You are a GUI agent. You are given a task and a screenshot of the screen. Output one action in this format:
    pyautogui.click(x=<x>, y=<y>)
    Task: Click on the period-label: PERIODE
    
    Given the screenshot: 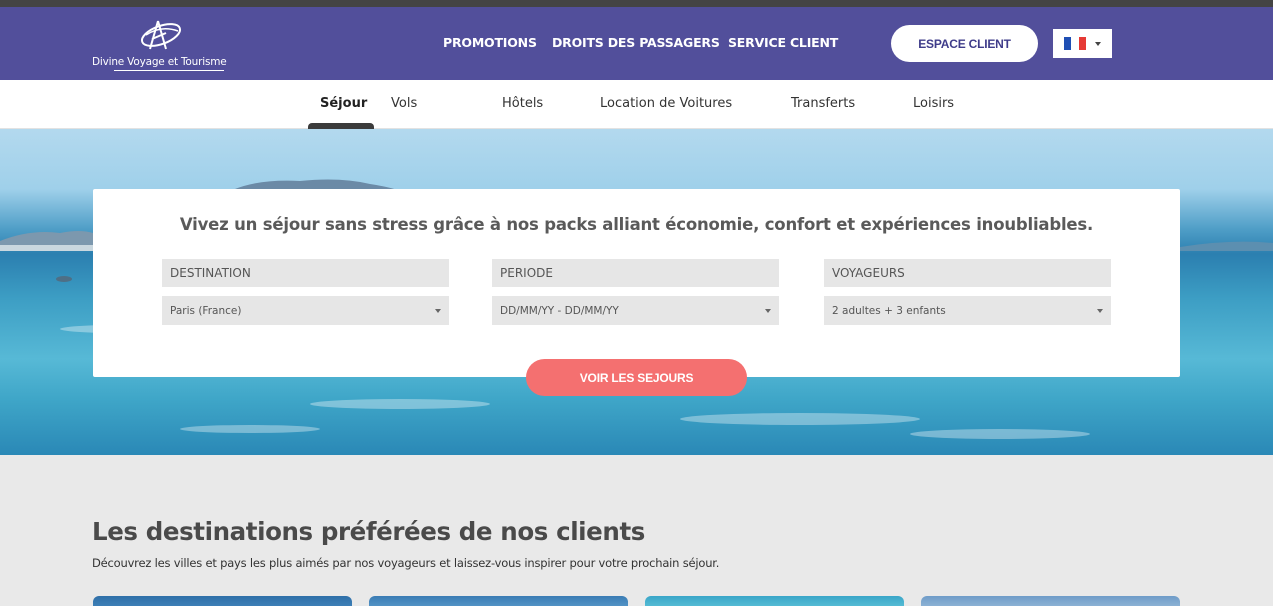 What is the action you would take?
    pyautogui.click(x=635, y=273)
    